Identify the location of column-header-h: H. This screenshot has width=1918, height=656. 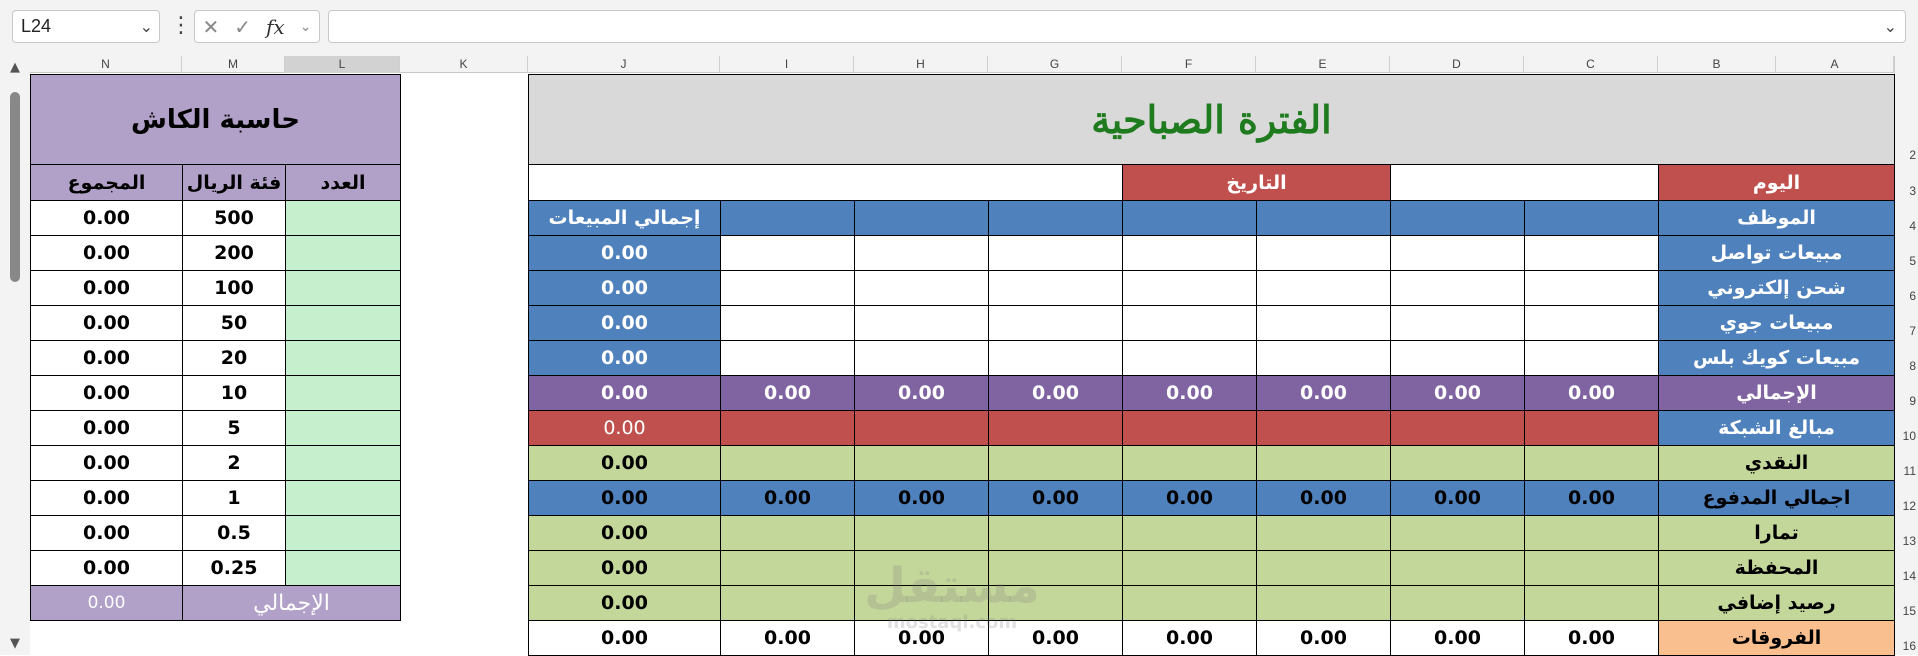
(921, 64).